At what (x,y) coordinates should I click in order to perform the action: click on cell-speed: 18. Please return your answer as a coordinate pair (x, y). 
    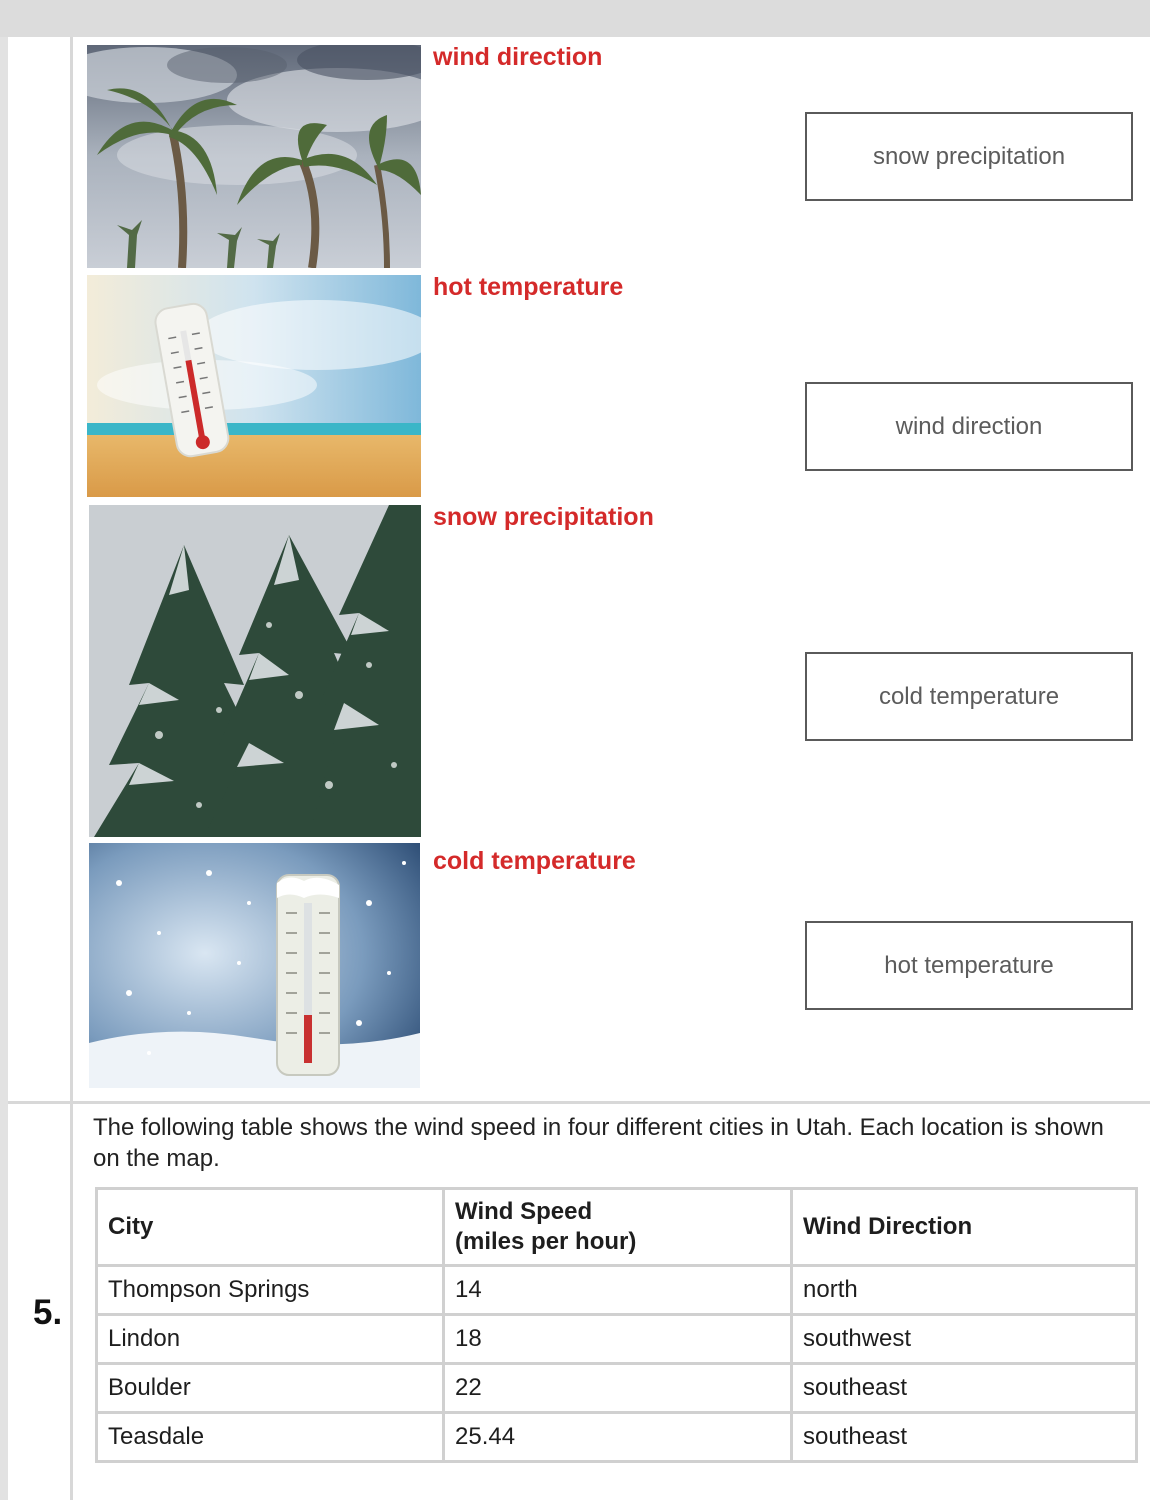
    Looking at the image, I should click on (617, 1339).